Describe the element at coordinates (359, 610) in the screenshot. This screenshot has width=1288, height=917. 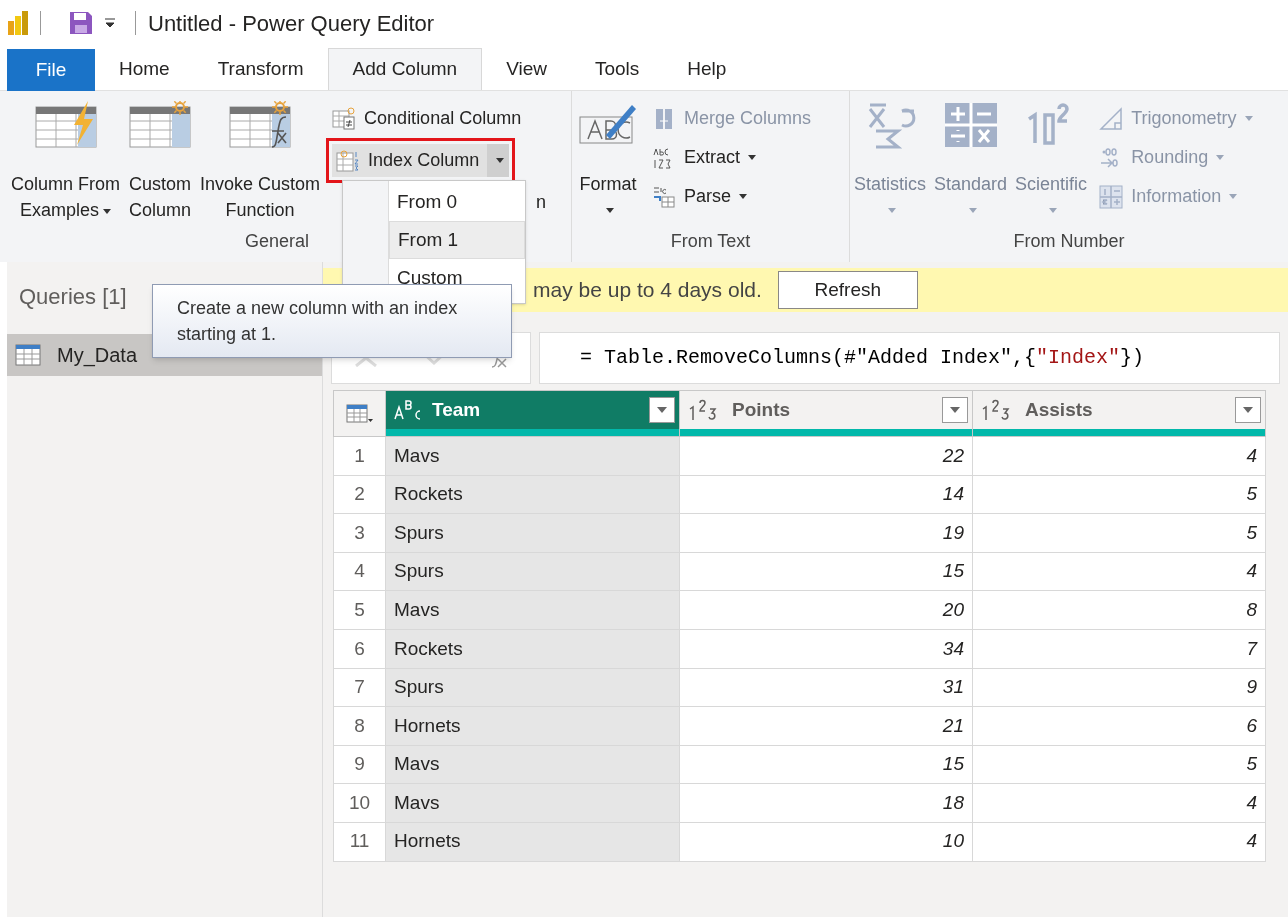
I see `row-number: 5` at that location.